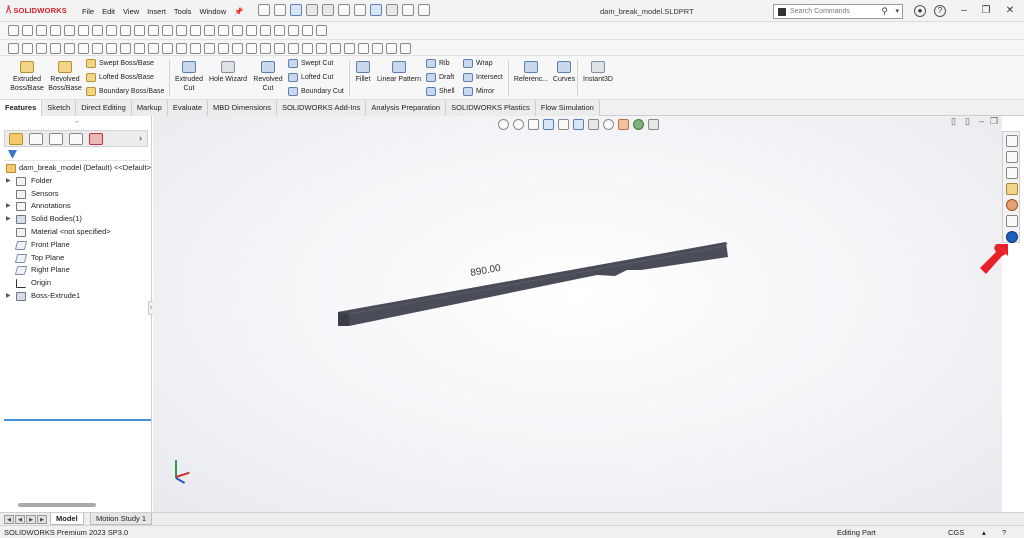  What do you see at coordinates (65, 76) in the screenshot?
I see `revolved-boss-button: Revolved Boss/Base` at bounding box center [65, 76].